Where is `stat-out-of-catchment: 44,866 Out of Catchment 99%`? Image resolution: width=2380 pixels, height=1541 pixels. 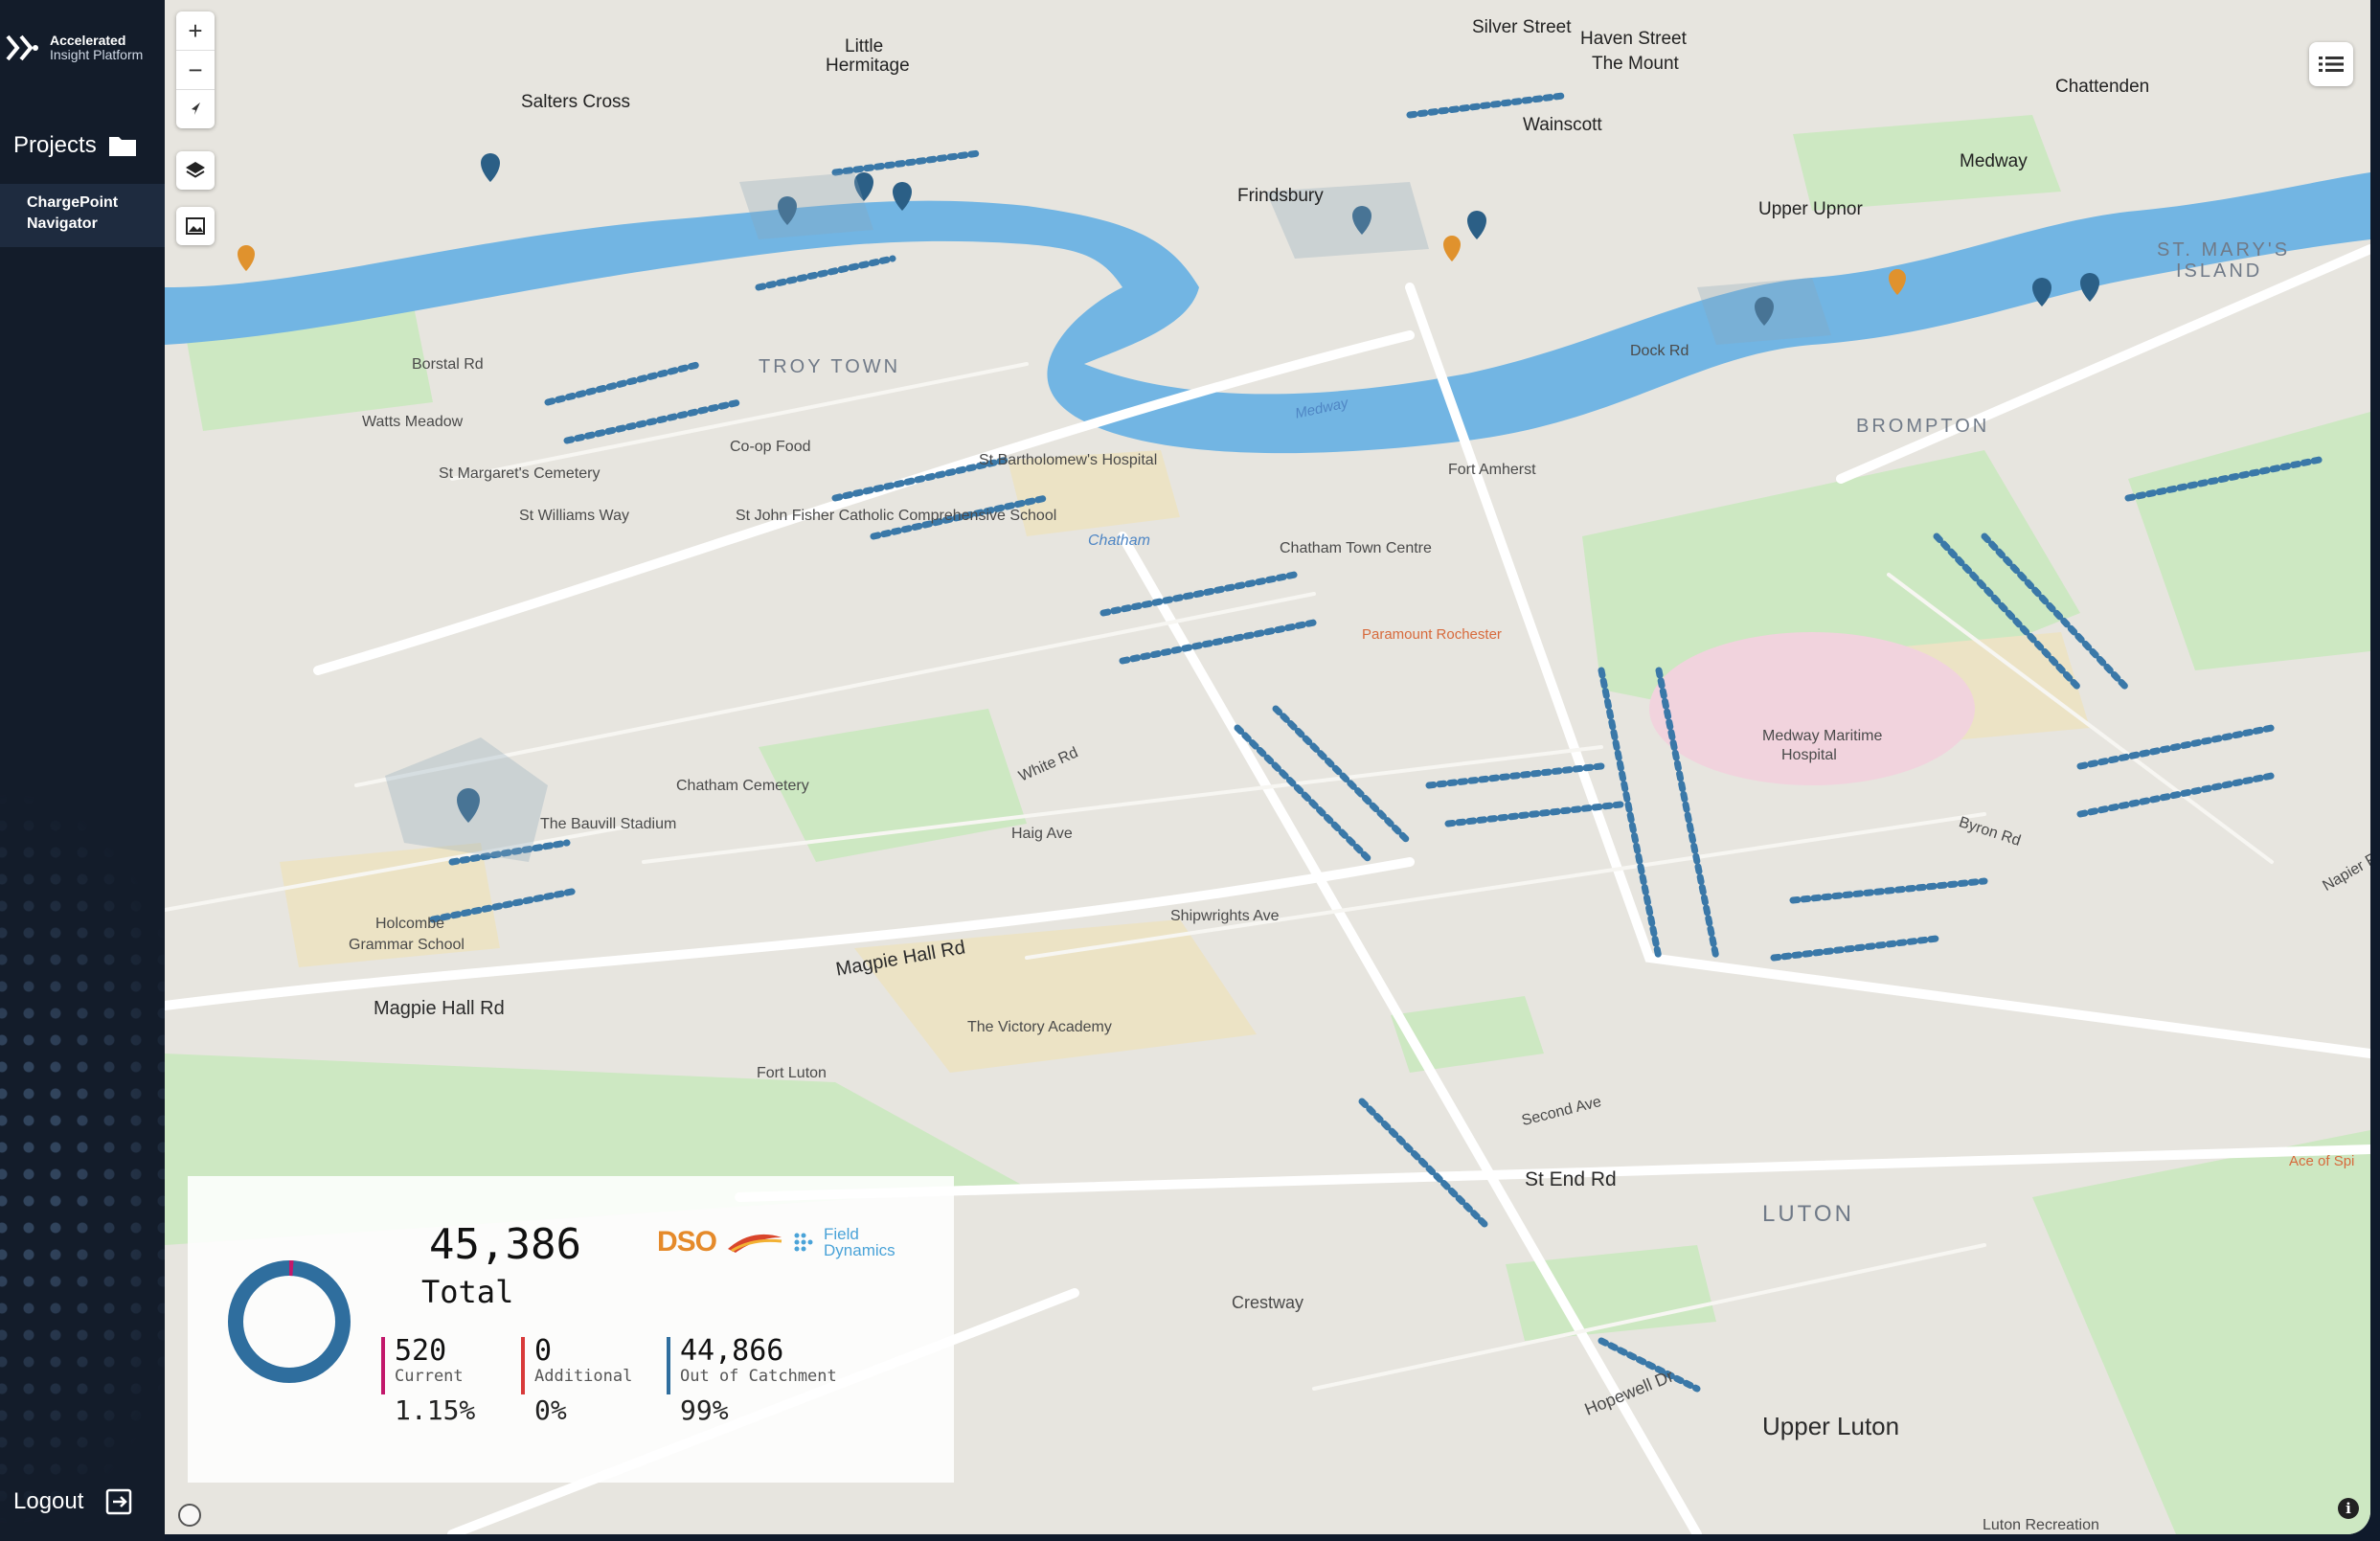
stat-out-of-catchment: 44,866 Out of Catchment 99% is located at coordinates (752, 1380).